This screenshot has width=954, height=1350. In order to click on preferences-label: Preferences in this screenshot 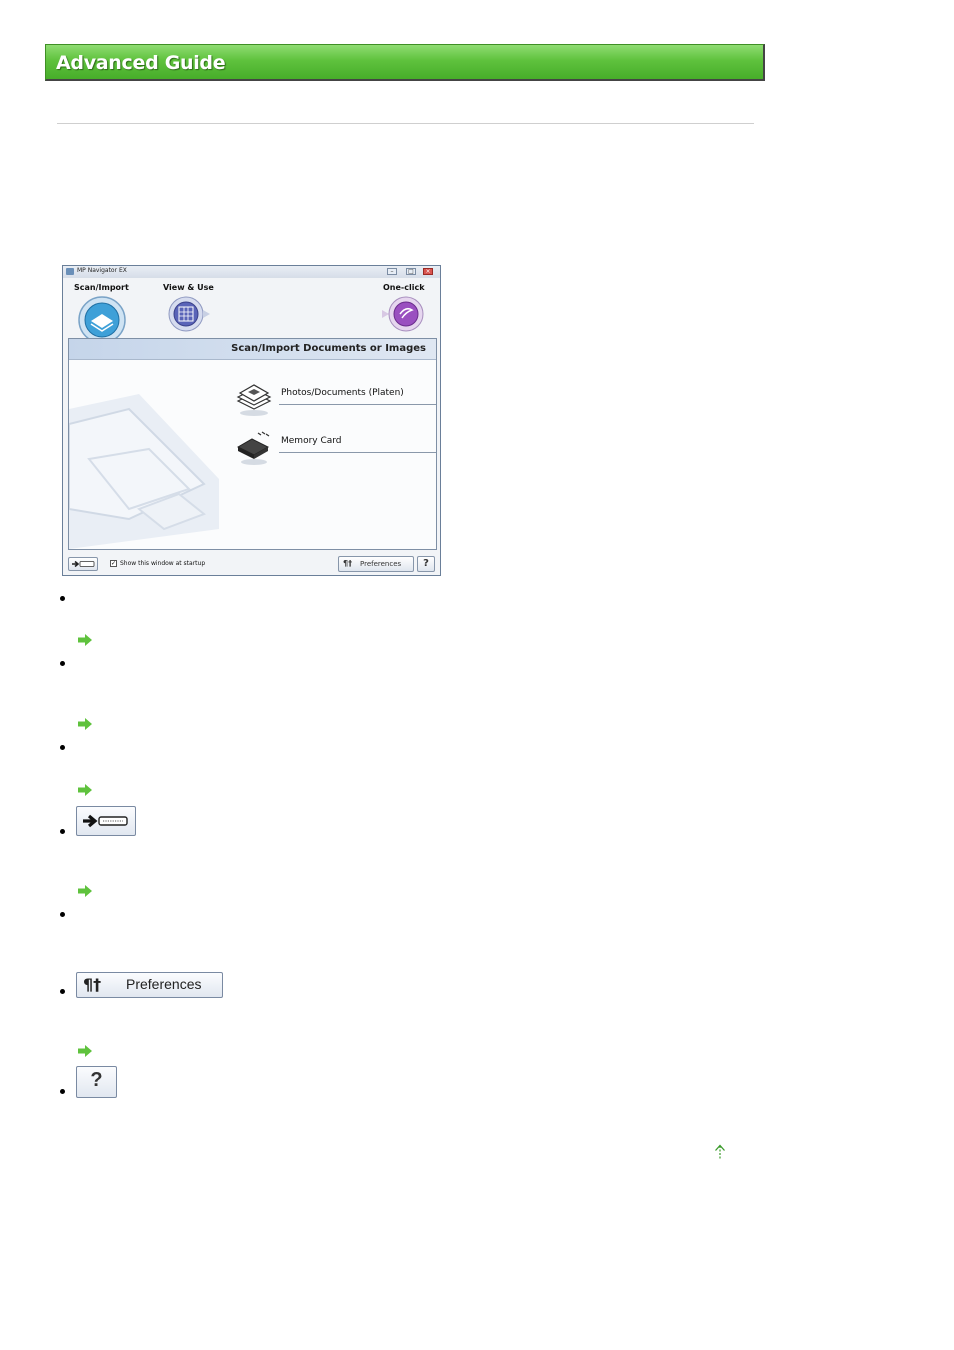, I will do `click(164, 984)`.